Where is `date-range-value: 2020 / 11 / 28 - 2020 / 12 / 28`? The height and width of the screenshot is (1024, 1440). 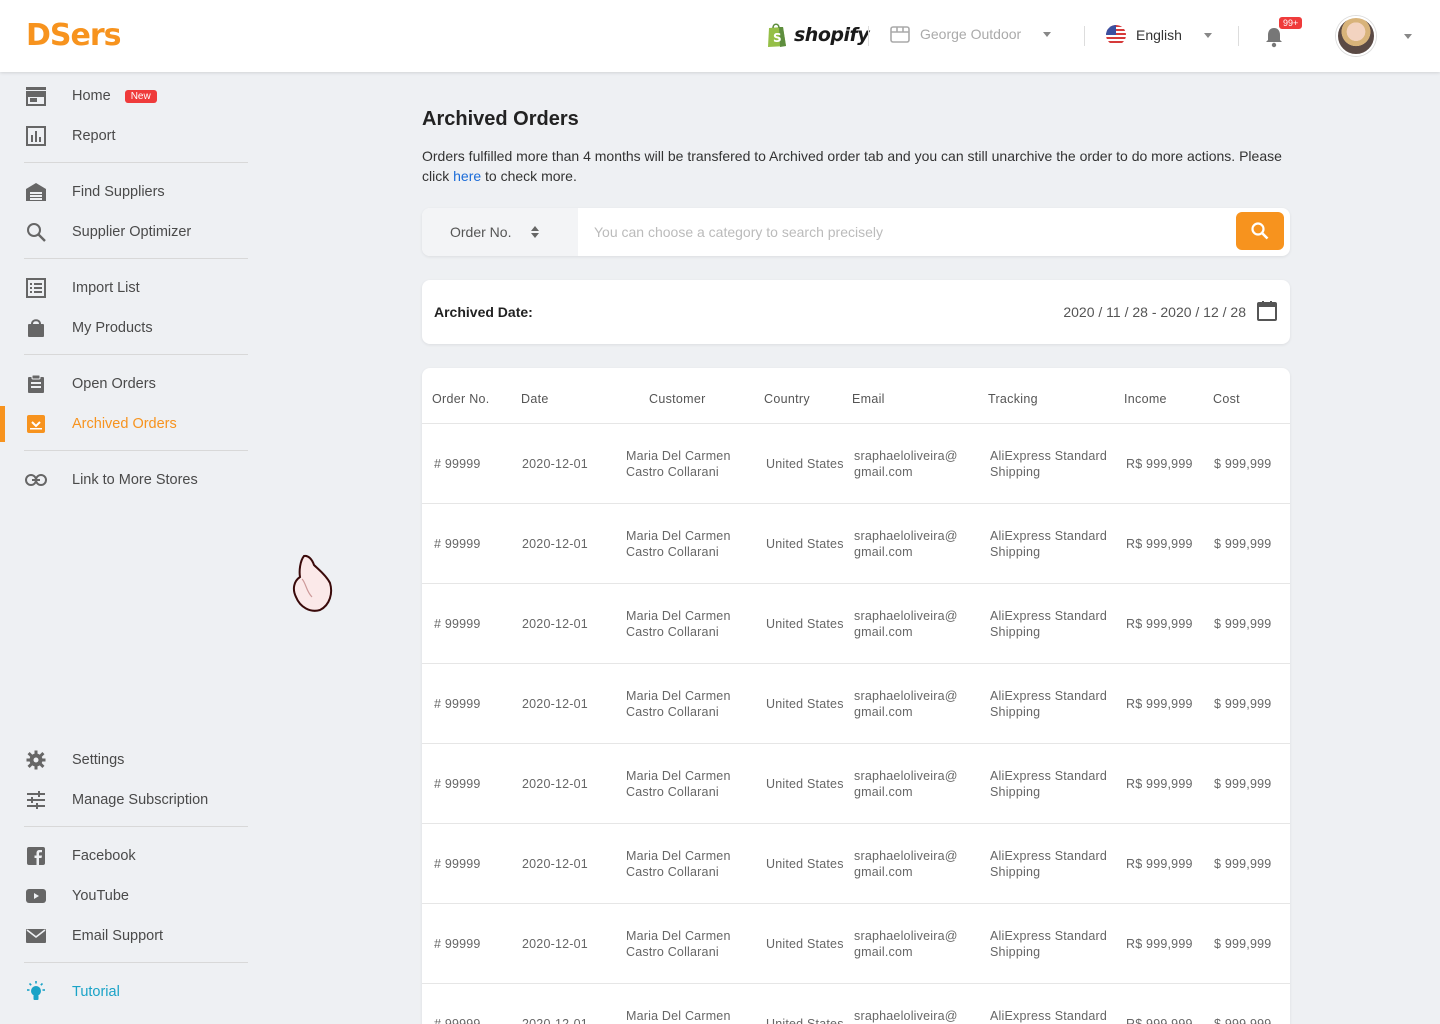
date-range-value: 2020 / 11 / 28 - 2020 / 12 / 28 is located at coordinates (1154, 312).